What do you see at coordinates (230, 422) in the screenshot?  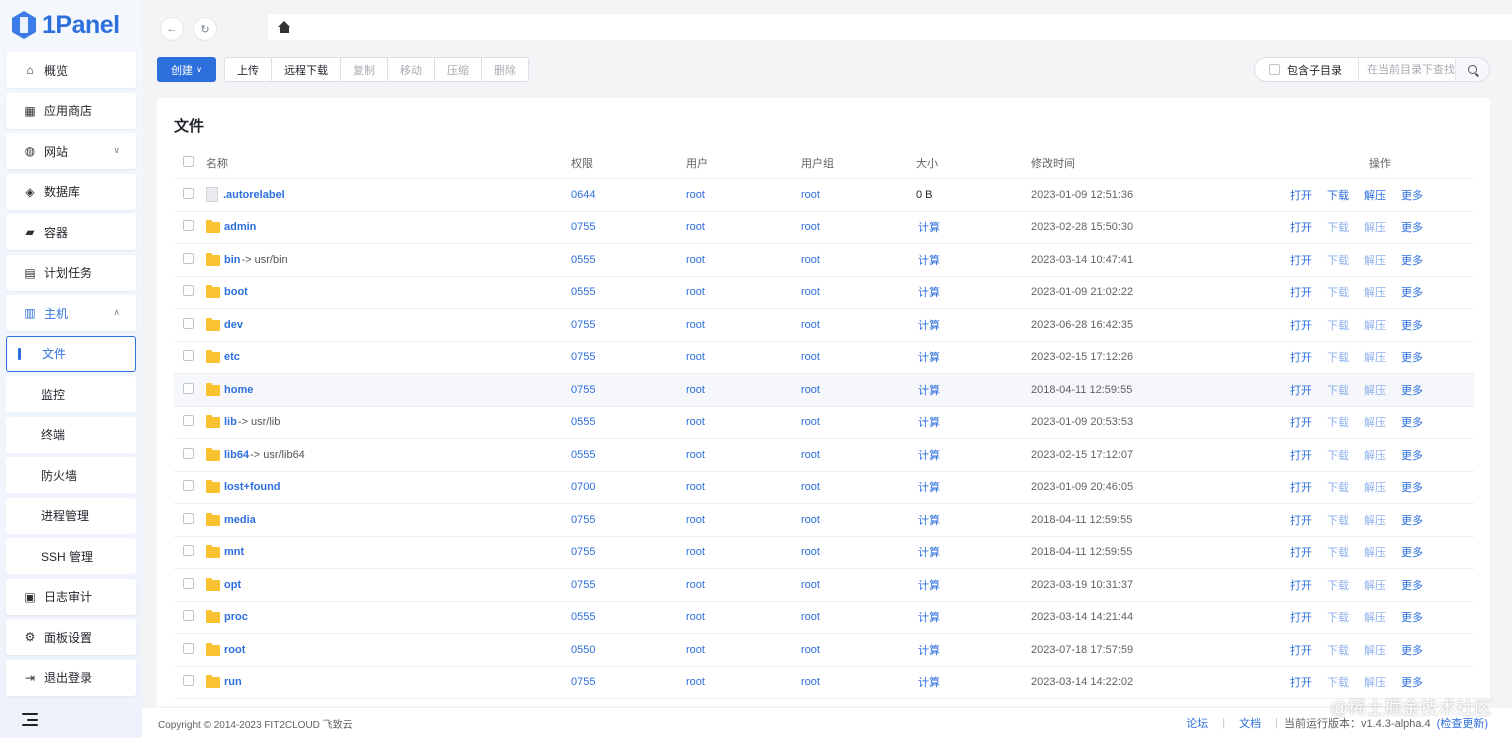 I see `file-name-link: lib` at bounding box center [230, 422].